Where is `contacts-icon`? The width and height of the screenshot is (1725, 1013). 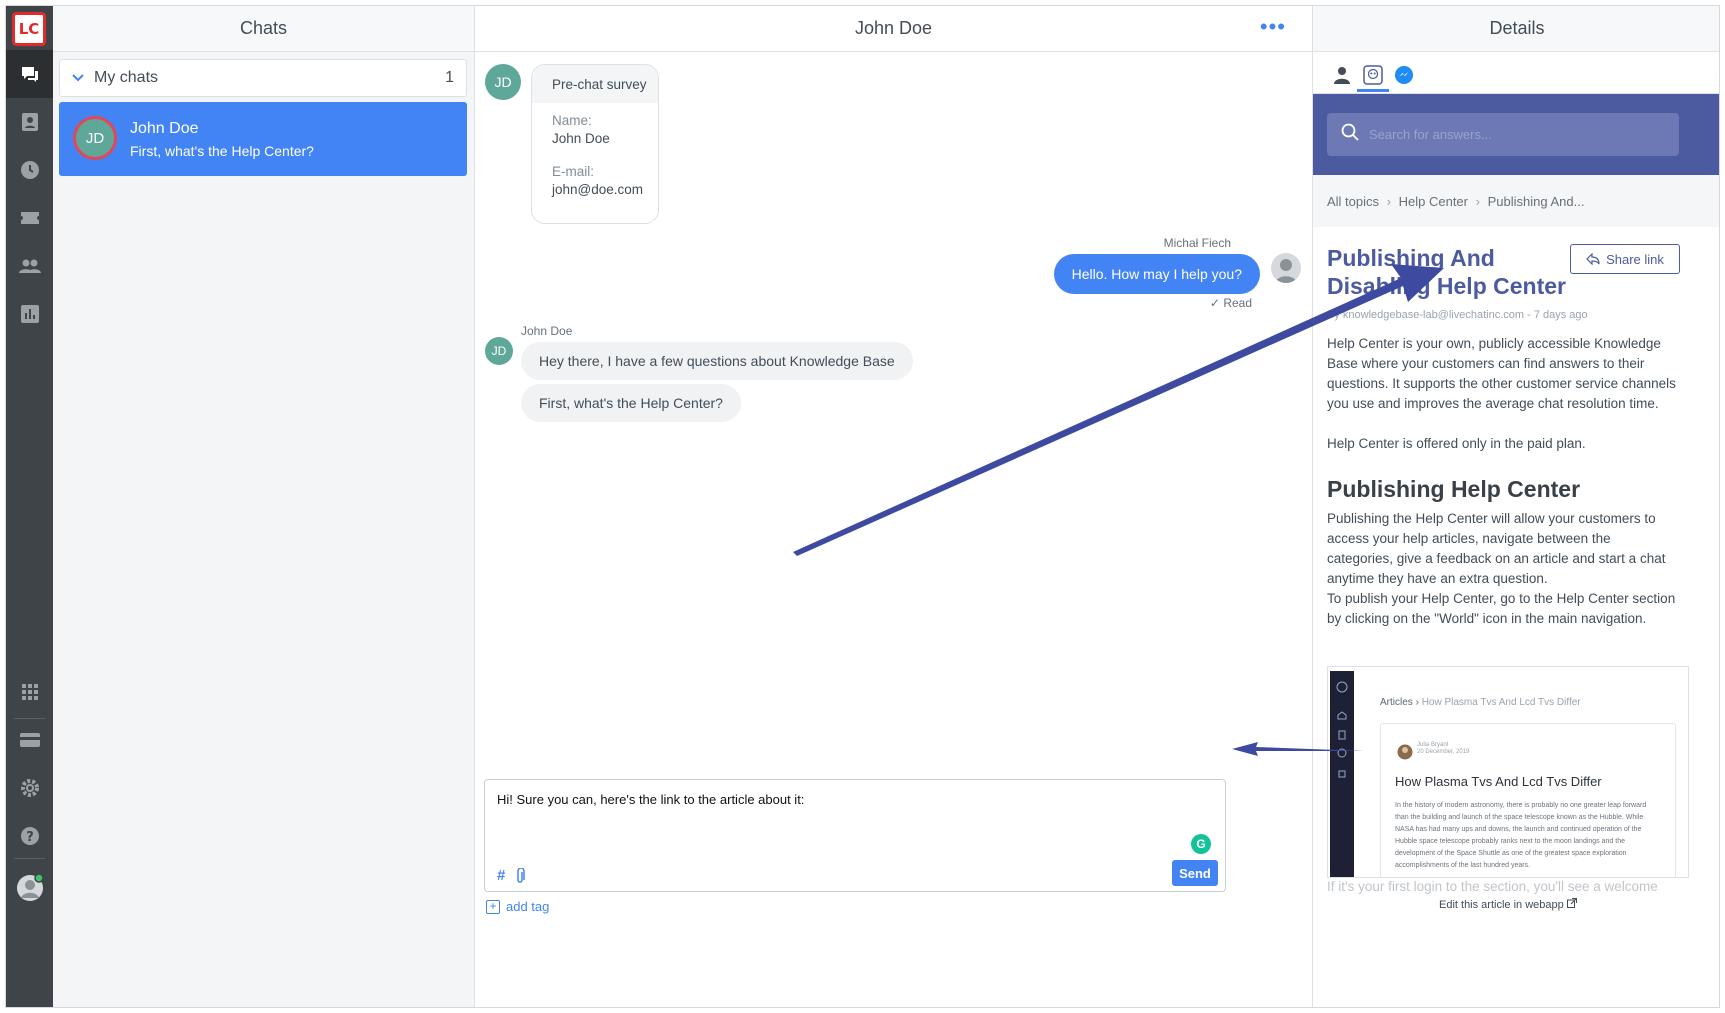 contacts-icon is located at coordinates (29, 122).